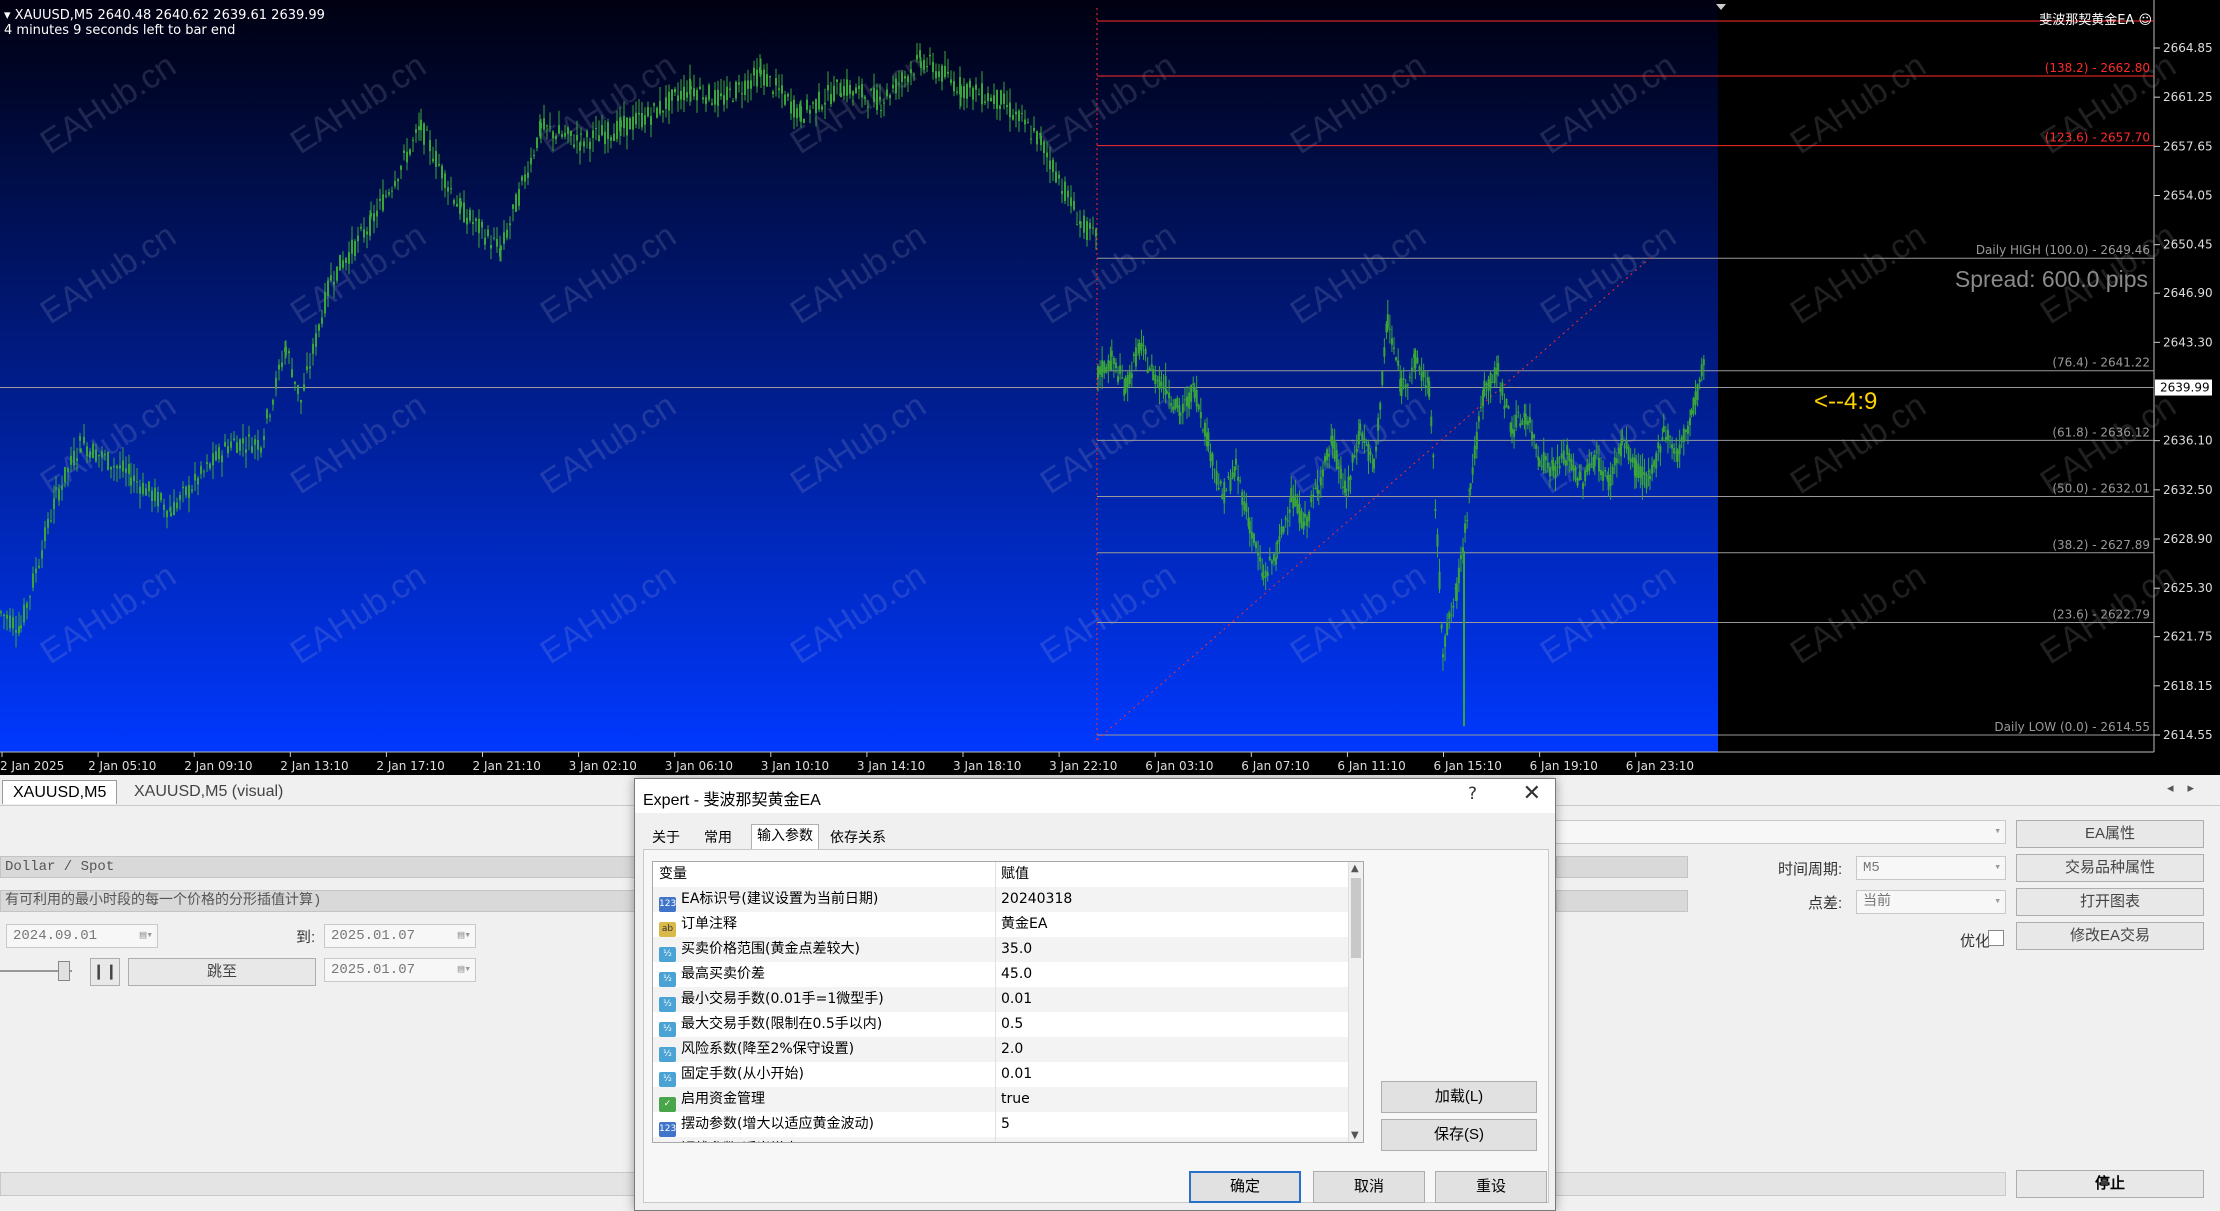 The image size is (2220, 1211). Describe the element at coordinates (1472, 794) in the screenshot. I see `help-icon: ?` at that location.